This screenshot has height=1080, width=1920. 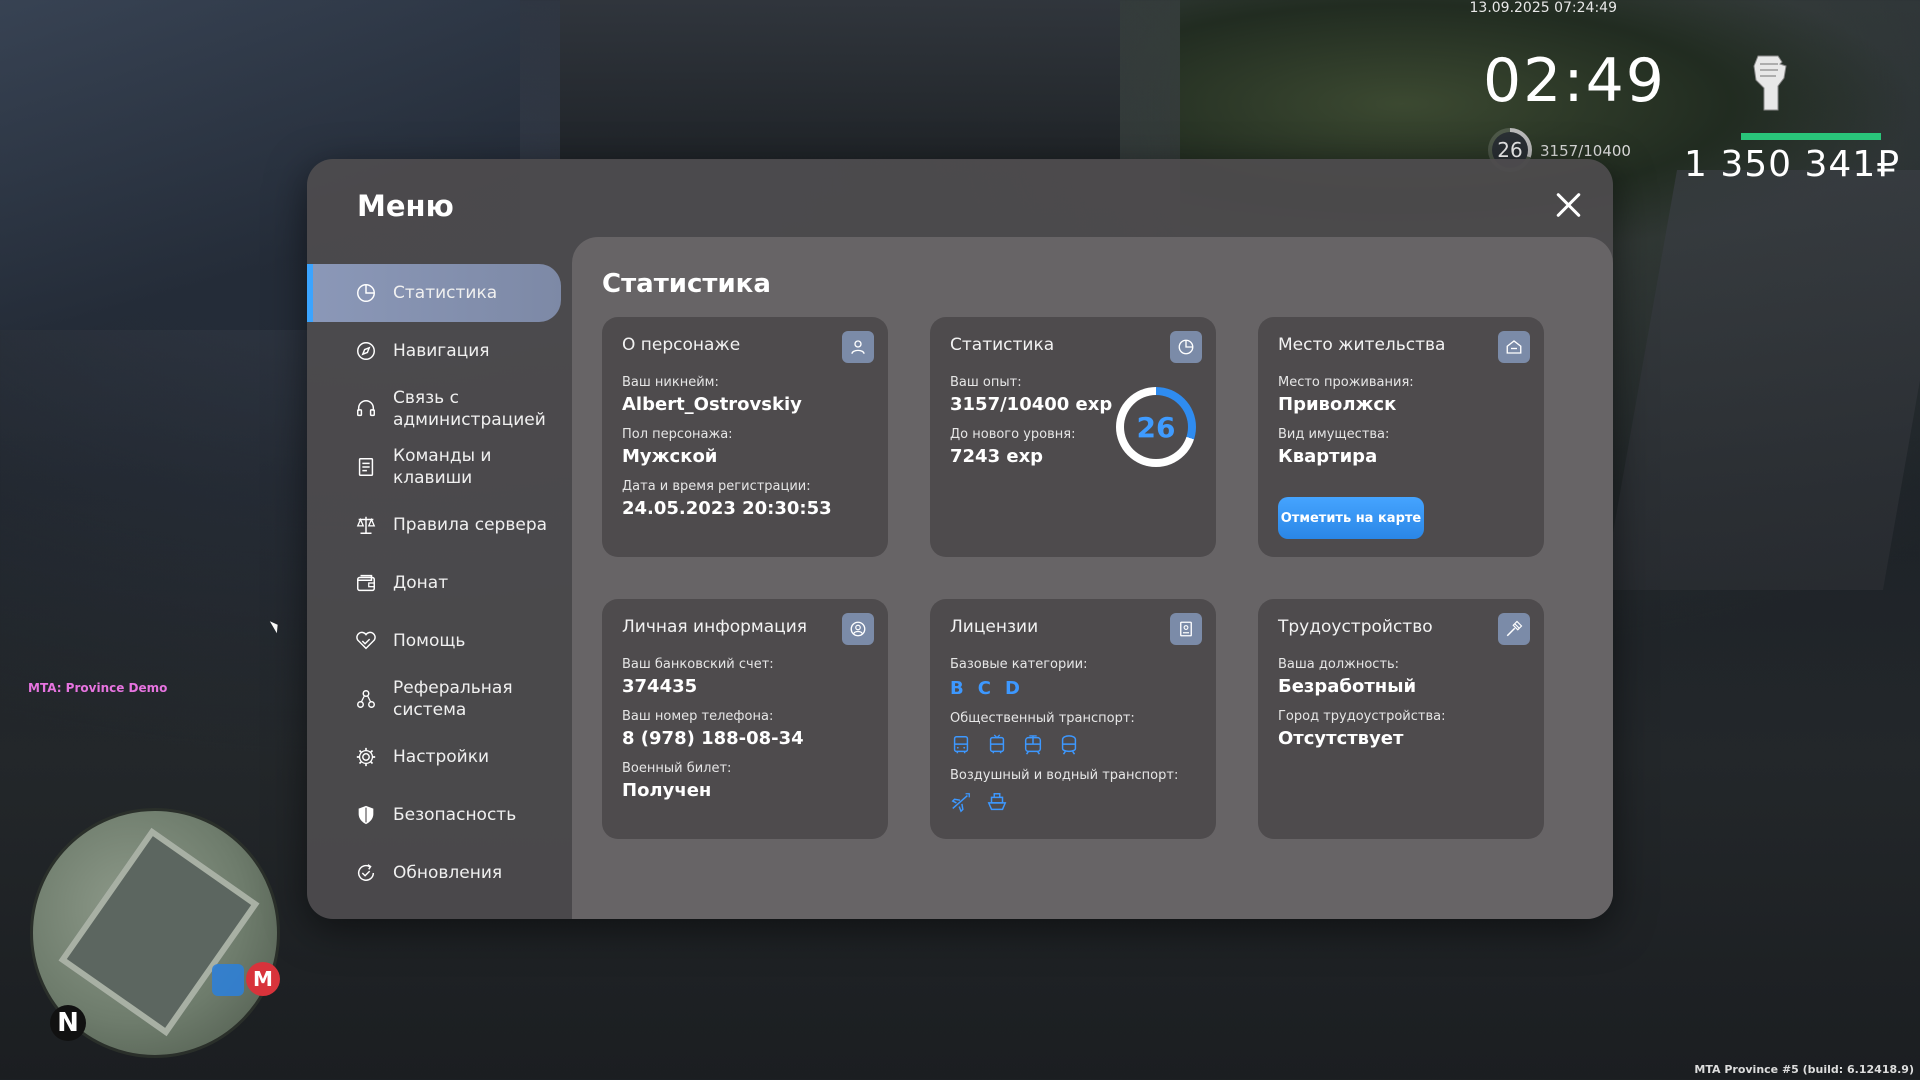 I want to click on close-button, so click(x=1568, y=204).